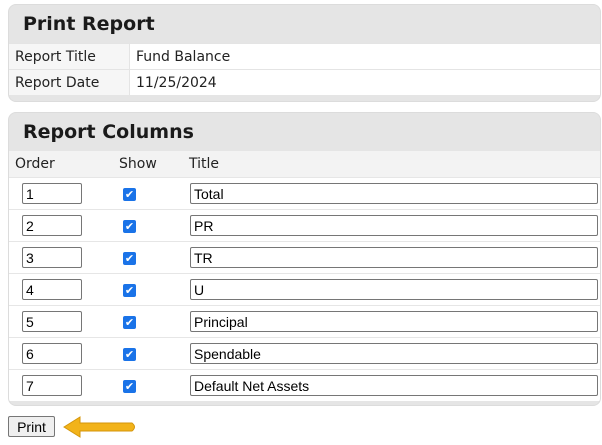 Image resolution: width=602 pixels, height=445 pixels. I want to click on arrow-left-icon, so click(99, 427).